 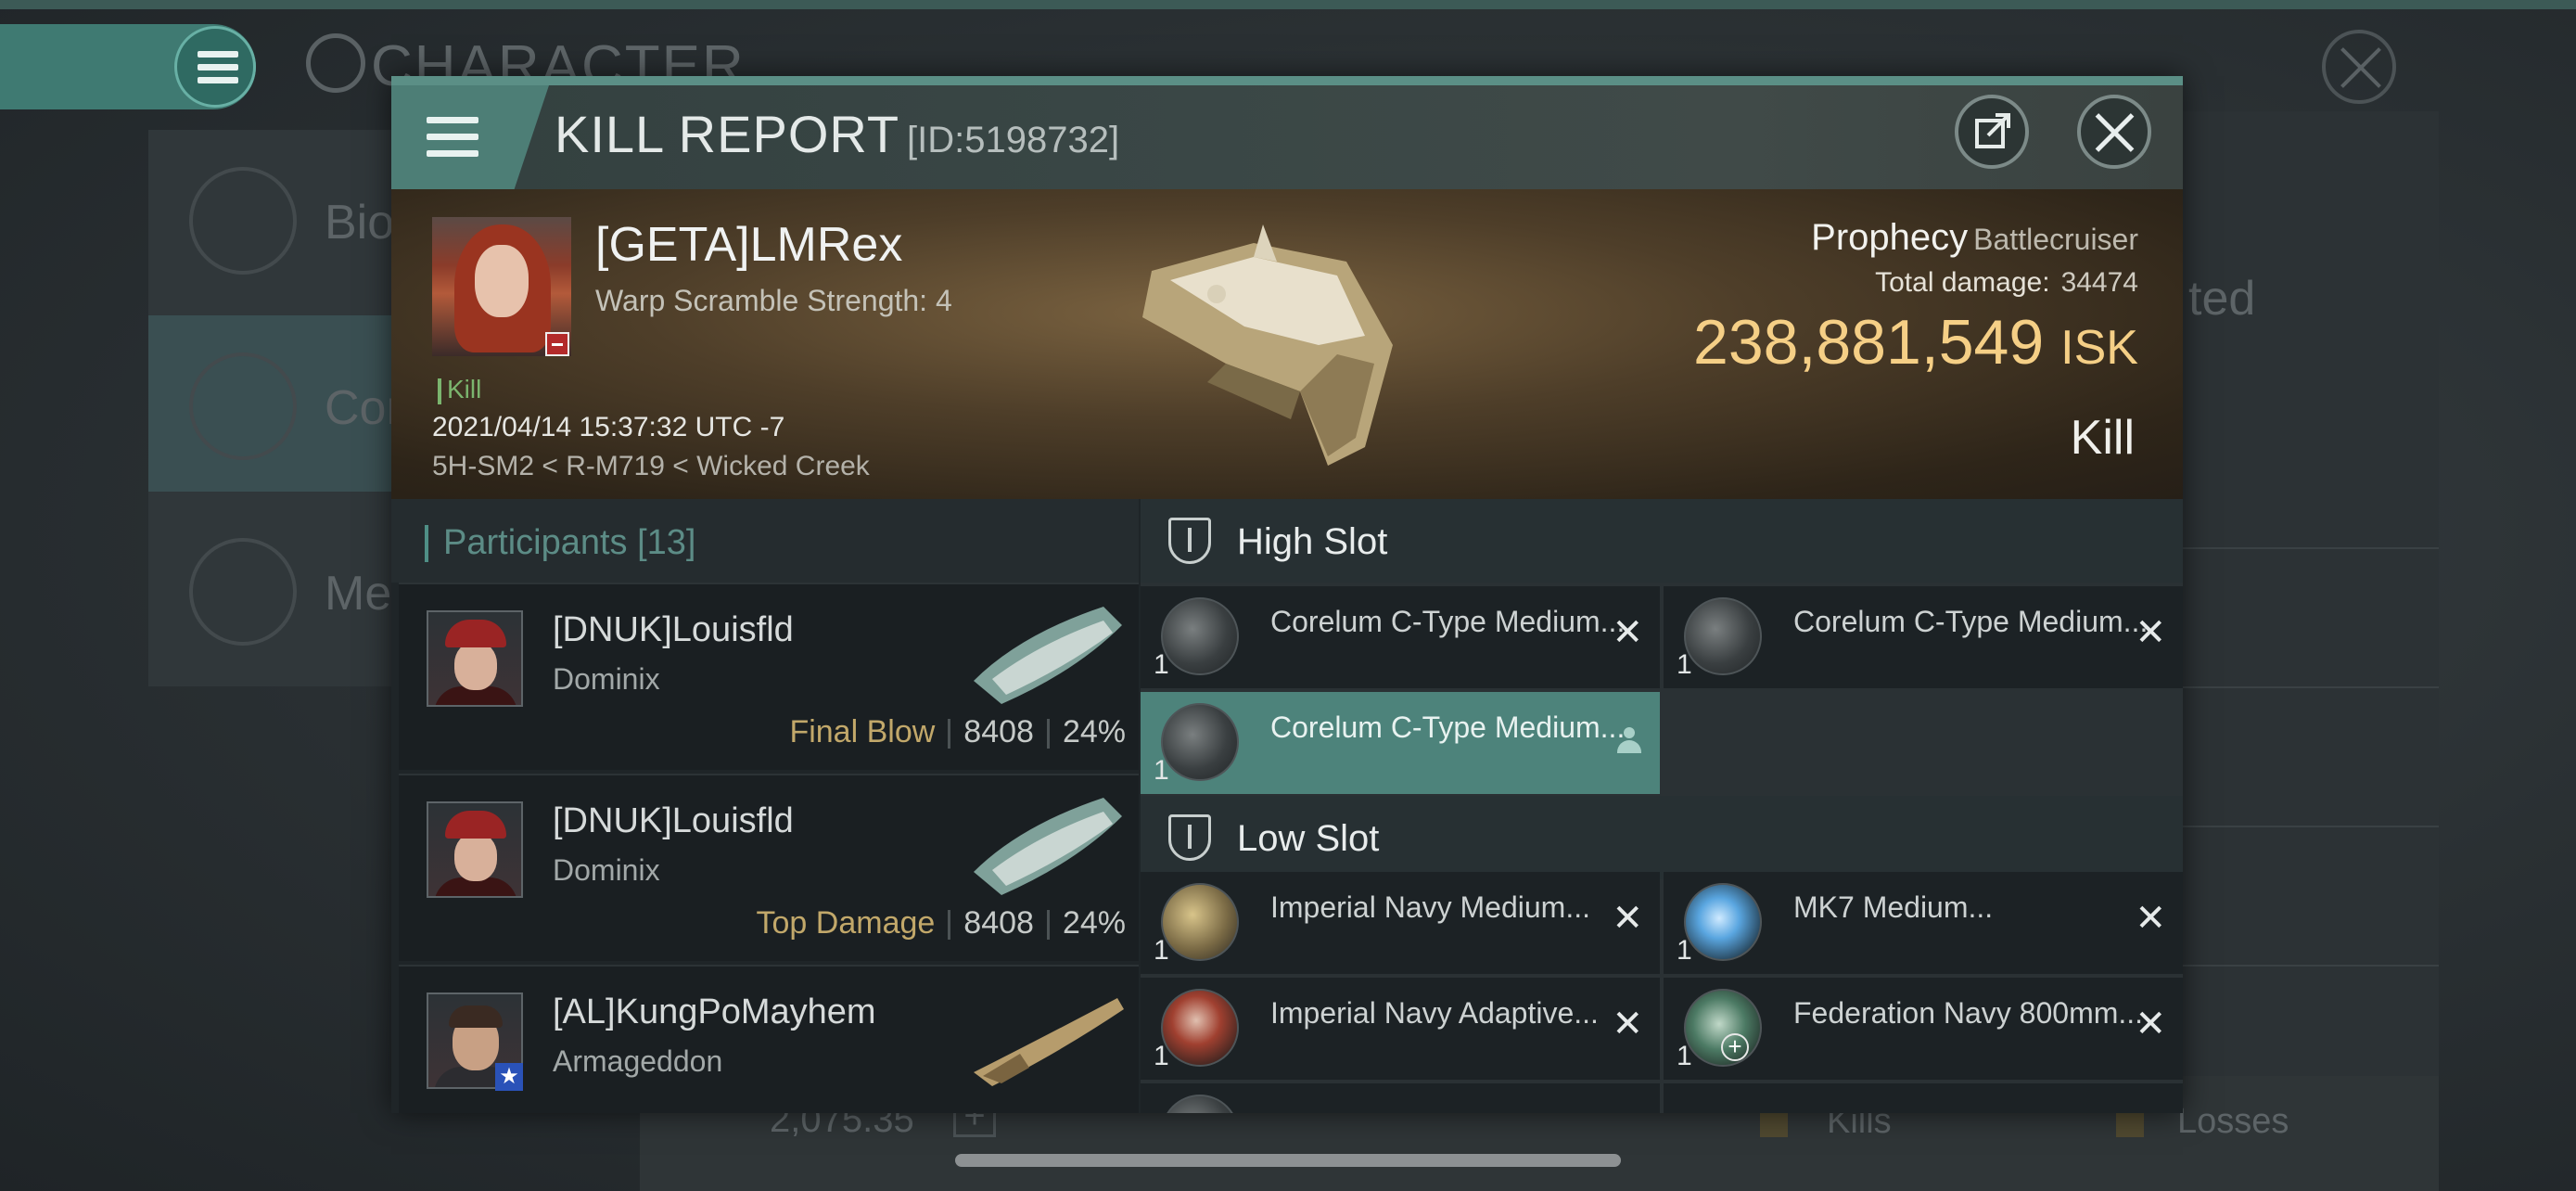 I want to click on list-icon, so click(x=243, y=221).